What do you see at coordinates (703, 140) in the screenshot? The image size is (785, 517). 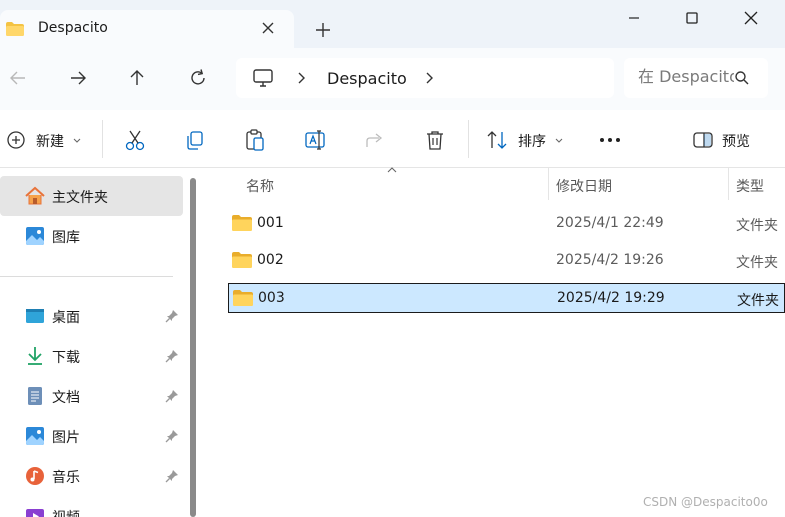 I see `preview-pane-icon` at bounding box center [703, 140].